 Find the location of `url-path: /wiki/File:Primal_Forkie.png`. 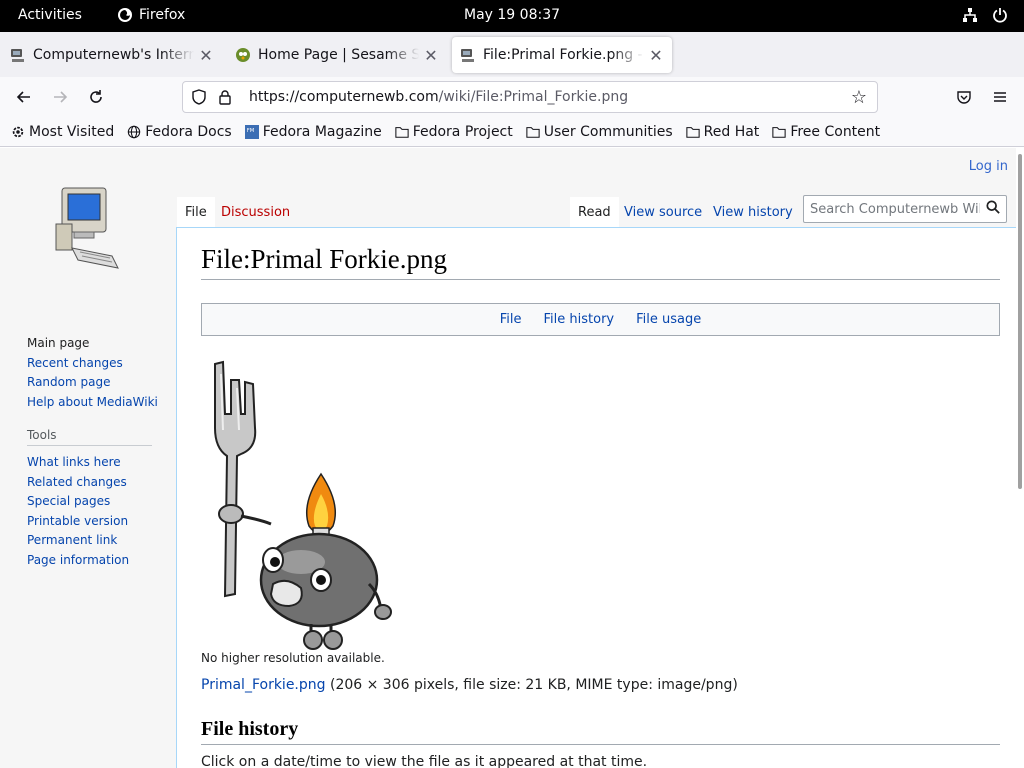

url-path: /wiki/File:Primal_Forkie.png is located at coordinates (533, 97).